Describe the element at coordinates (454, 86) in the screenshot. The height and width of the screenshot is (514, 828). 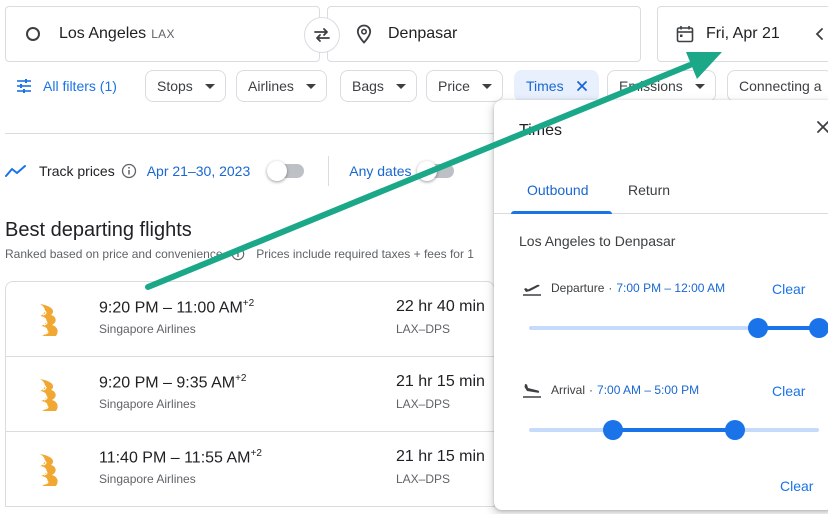
I see `chip-label: Price` at that location.